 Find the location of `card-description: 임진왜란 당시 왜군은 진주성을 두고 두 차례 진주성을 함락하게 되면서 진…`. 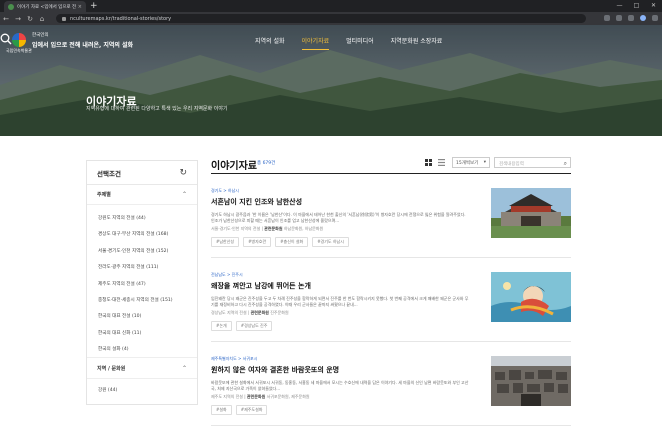

card-description: 임진왜란 당시 왜군은 진주성을 두고 두 차례 진주성을 함락하게 되면서 진… is located at coordinates (340, 302).